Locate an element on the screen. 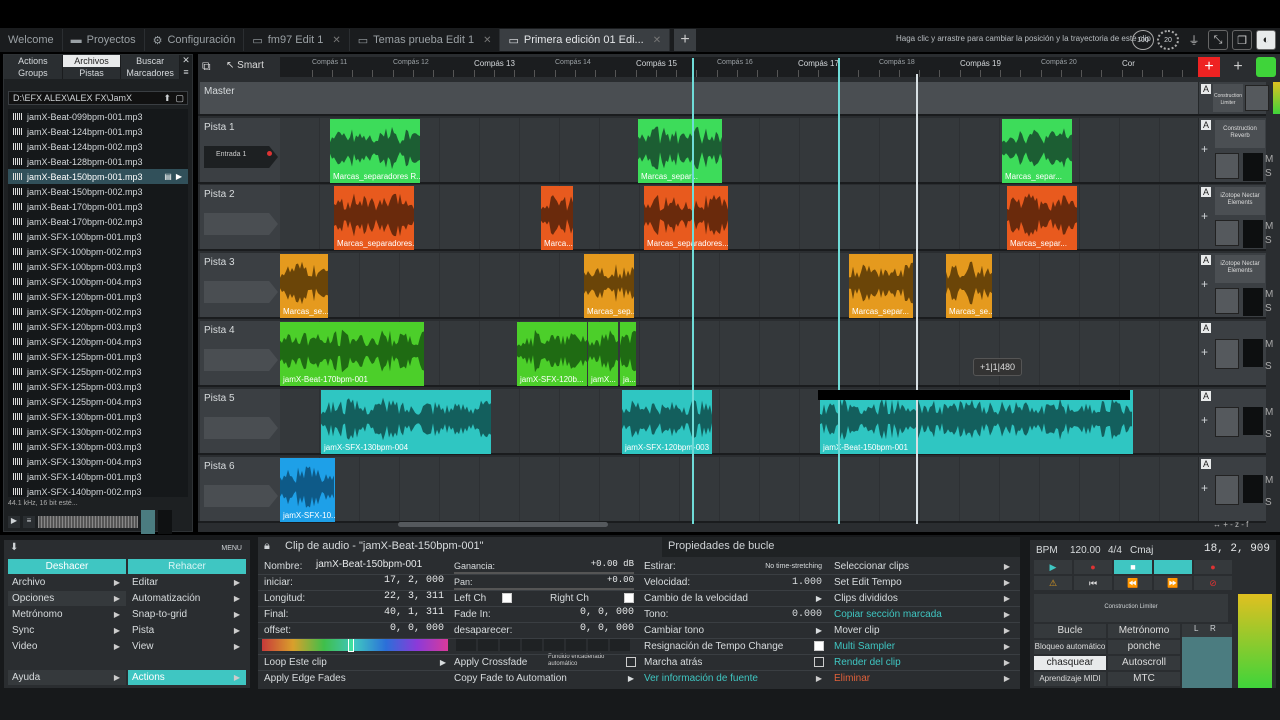 The width and height of the screenshot is (1280, 720). browser-tab-actions: Actions is located at coordinates (33, 61).